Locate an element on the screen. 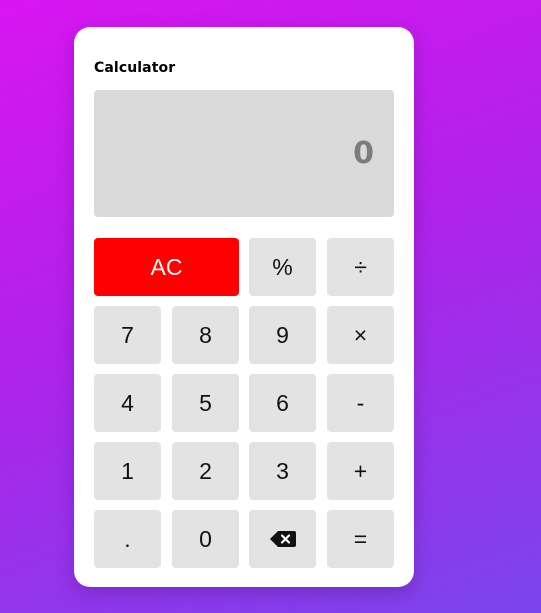 Image resolution: width=541 pixels, height=613 pixels. digit-0-button: 0 is located at coordinates (205, 539).